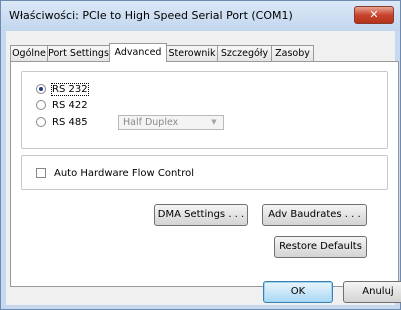 The image size is (401, 310). Describe the element at coordinates (151, 122) in the screenshot. I see `duplex-select-value: Half Duplex` at that location.